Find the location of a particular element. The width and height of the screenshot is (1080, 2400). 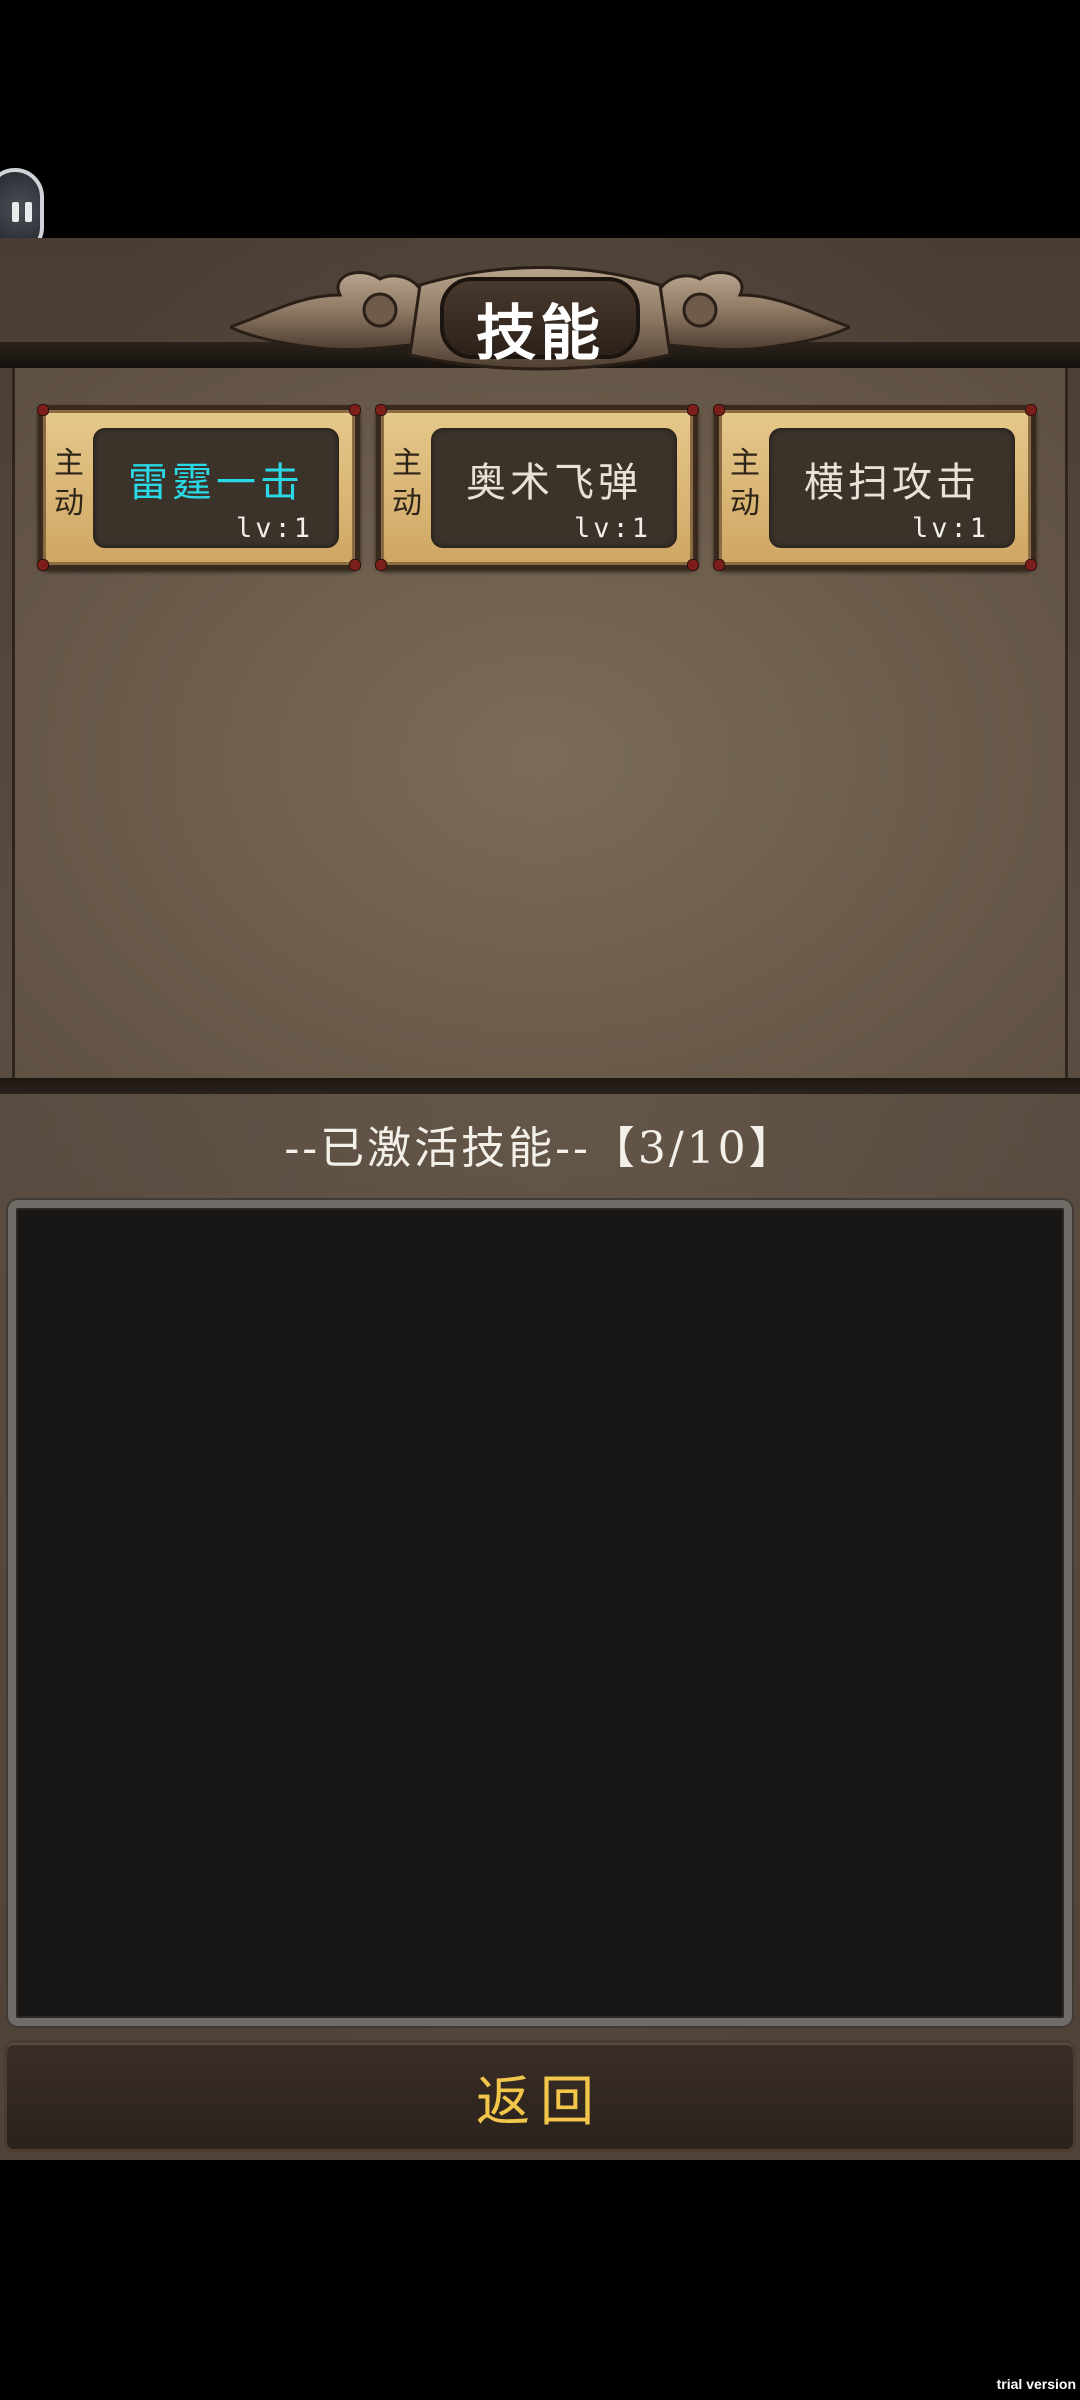

skill-name: 奥术飞弹 is located at coordinates (554, 483).